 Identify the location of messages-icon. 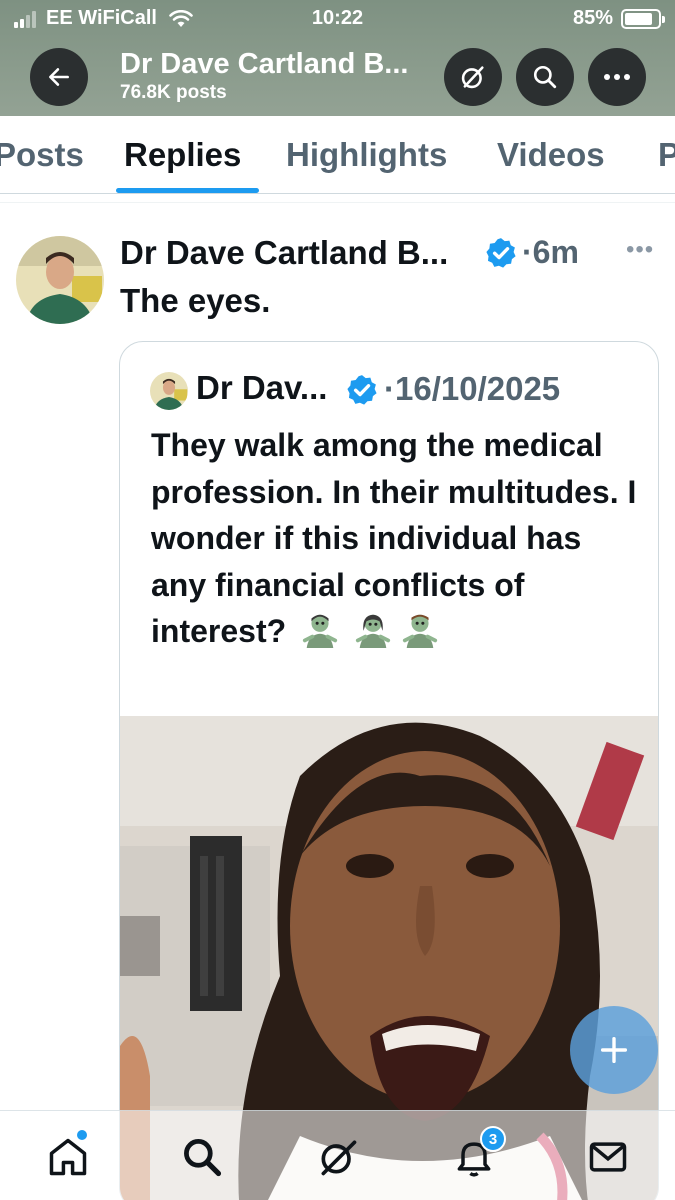
(608, 1157).